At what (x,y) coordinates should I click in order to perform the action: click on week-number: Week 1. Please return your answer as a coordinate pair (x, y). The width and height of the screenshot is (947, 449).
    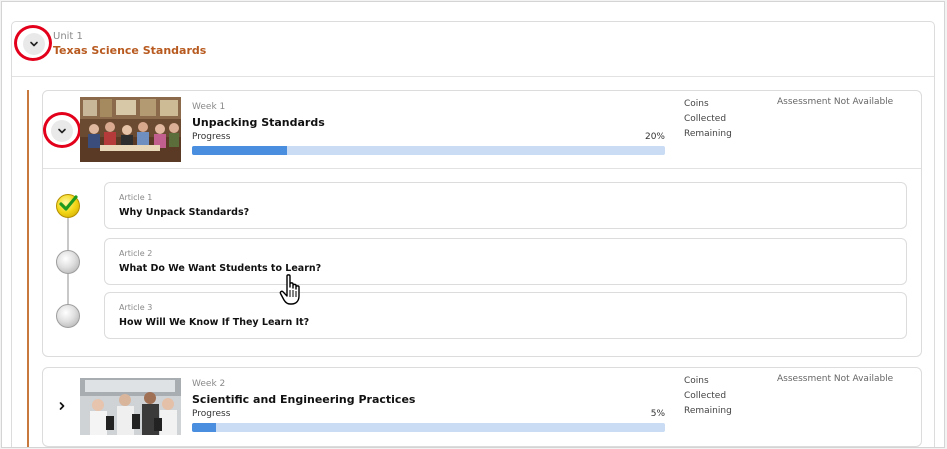
    Looking at the image, I should click on (209, 107).